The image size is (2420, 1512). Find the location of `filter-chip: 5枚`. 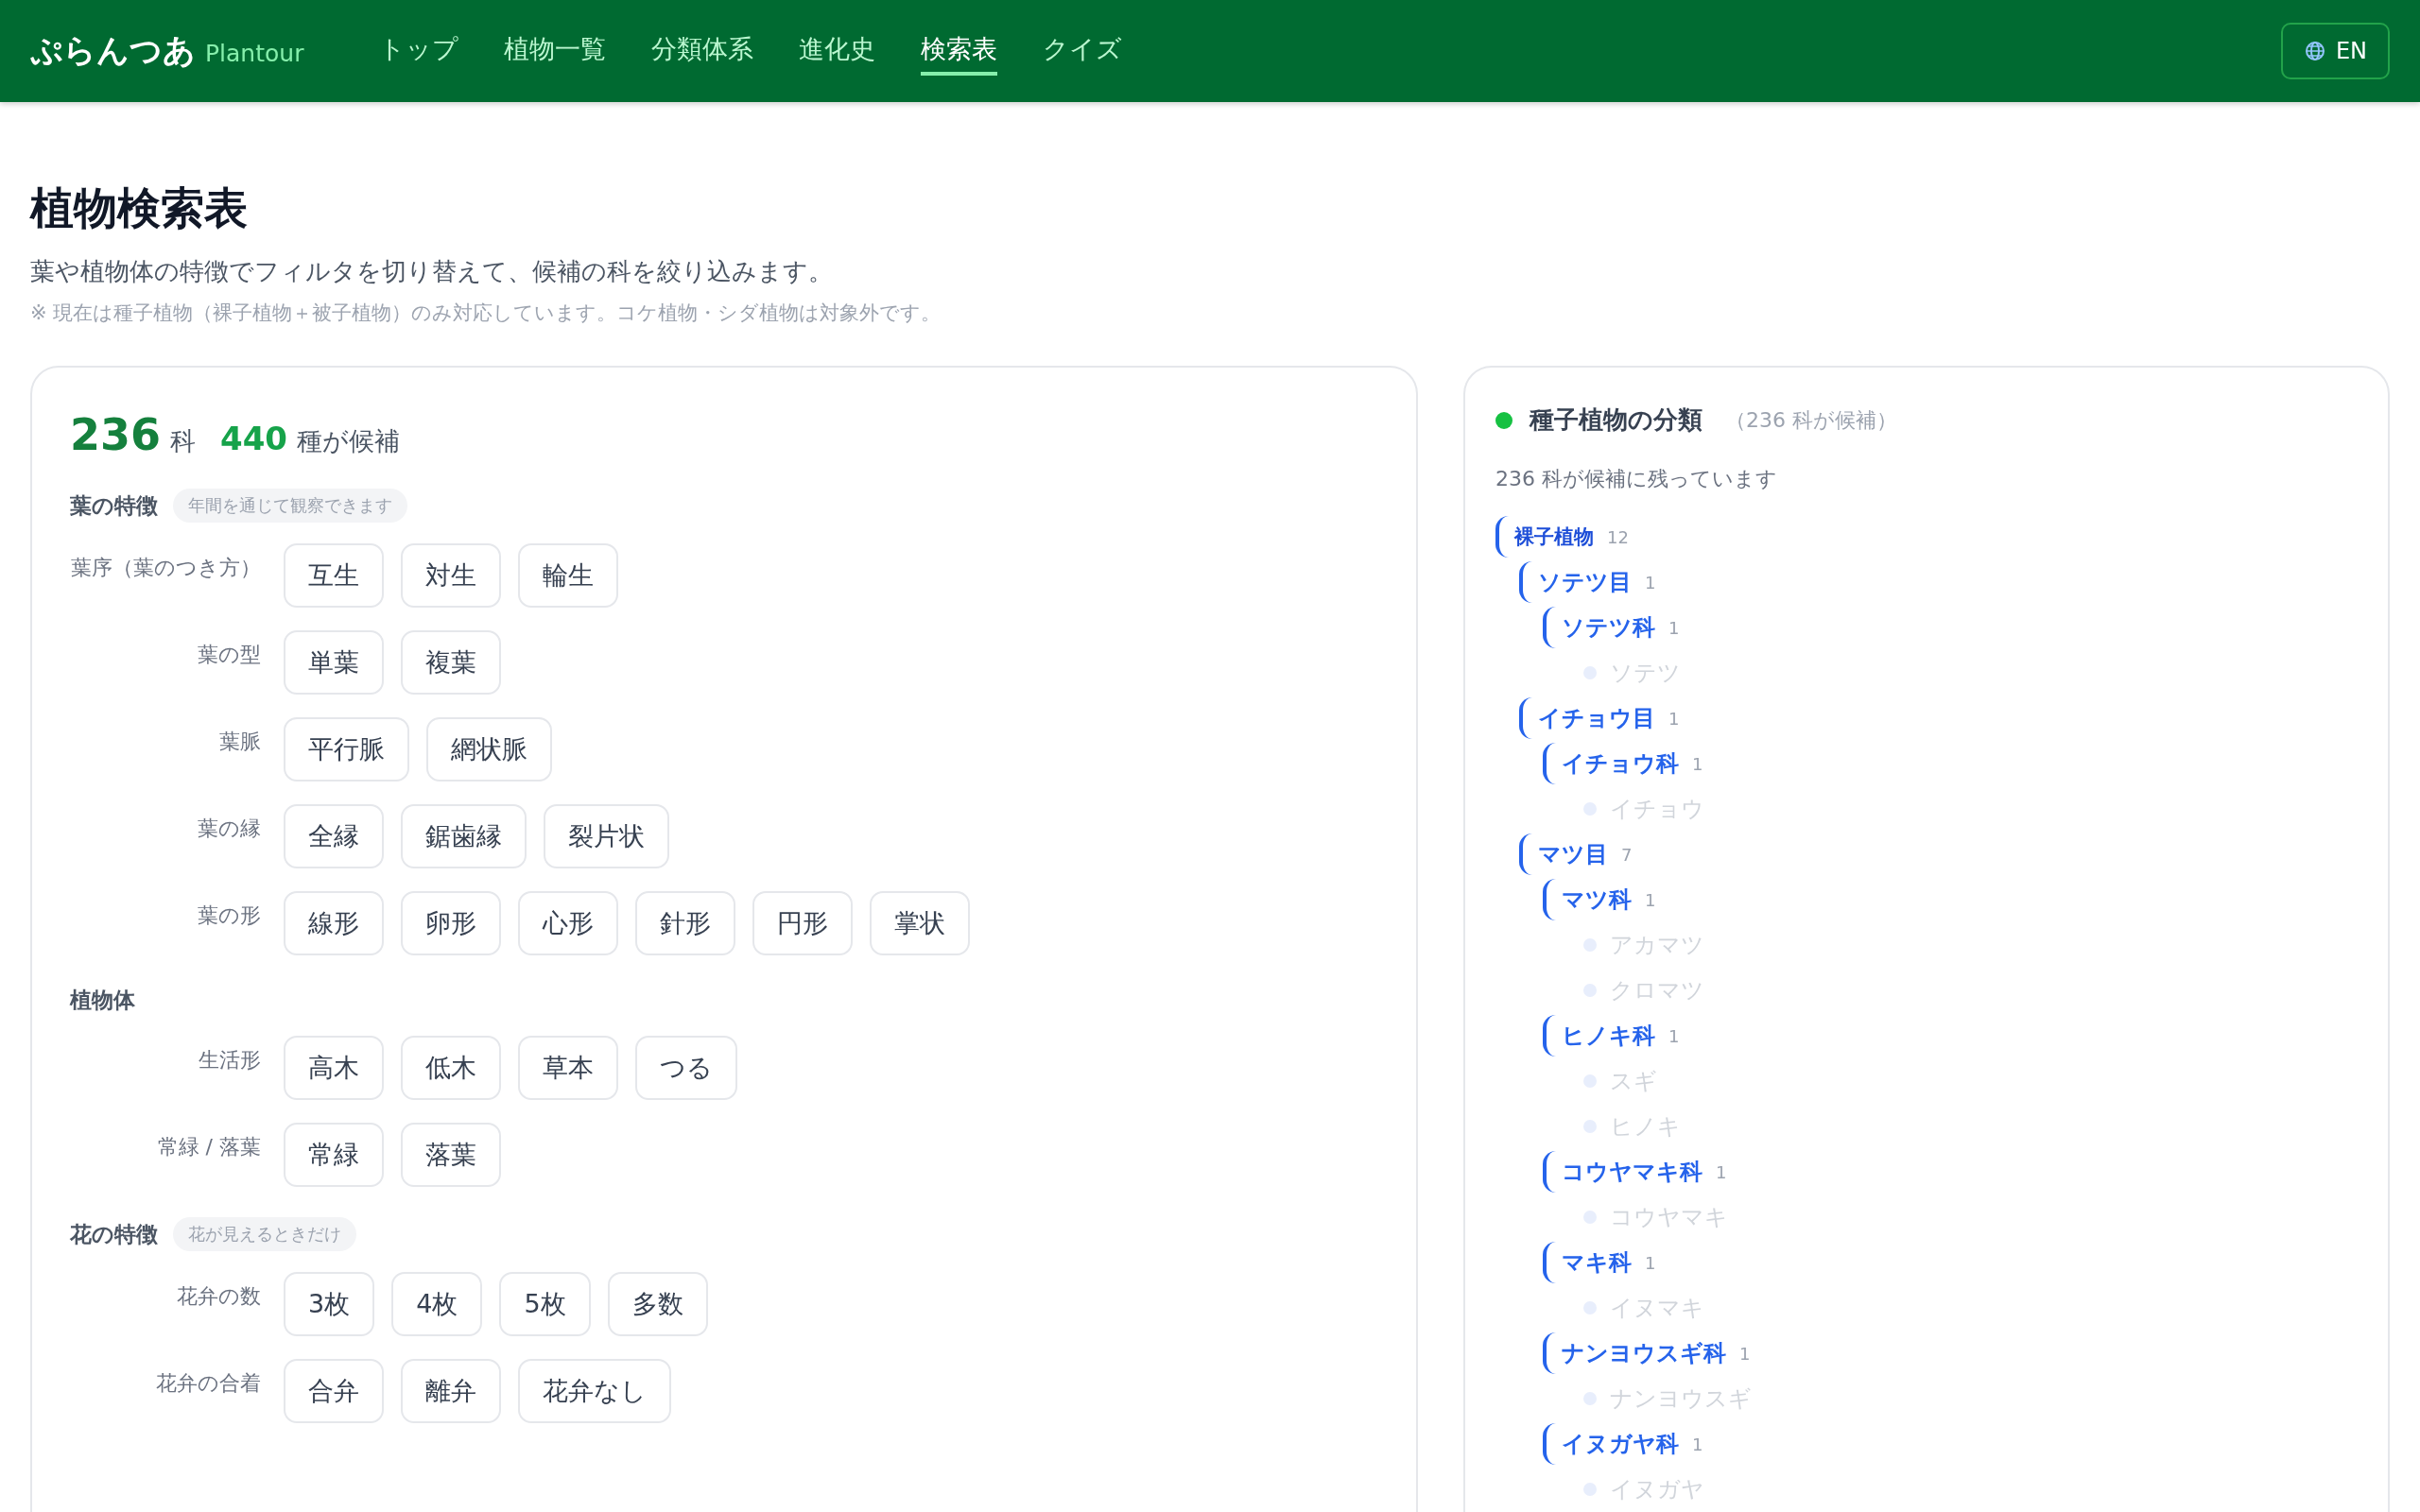

filter-chip: 5枚 is located at coordinates (545, 1304).